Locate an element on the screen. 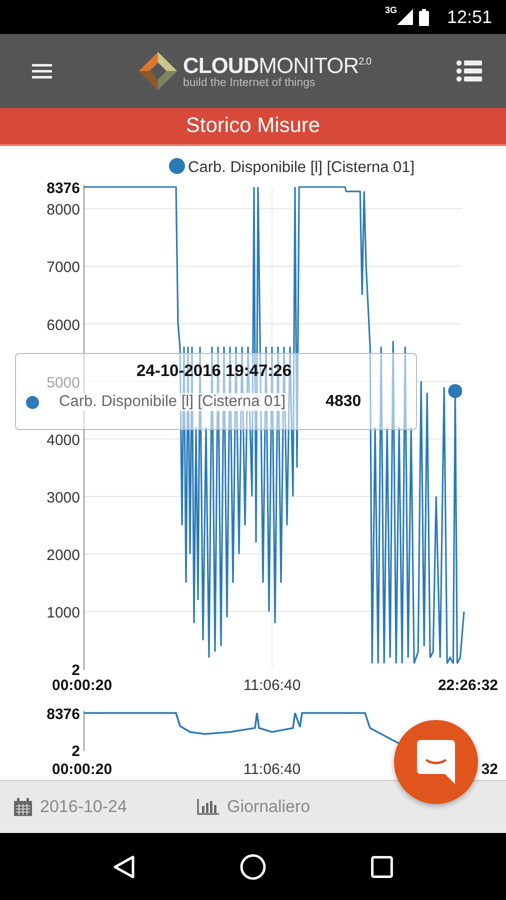  chat-button is located at coordinates (436, 762).